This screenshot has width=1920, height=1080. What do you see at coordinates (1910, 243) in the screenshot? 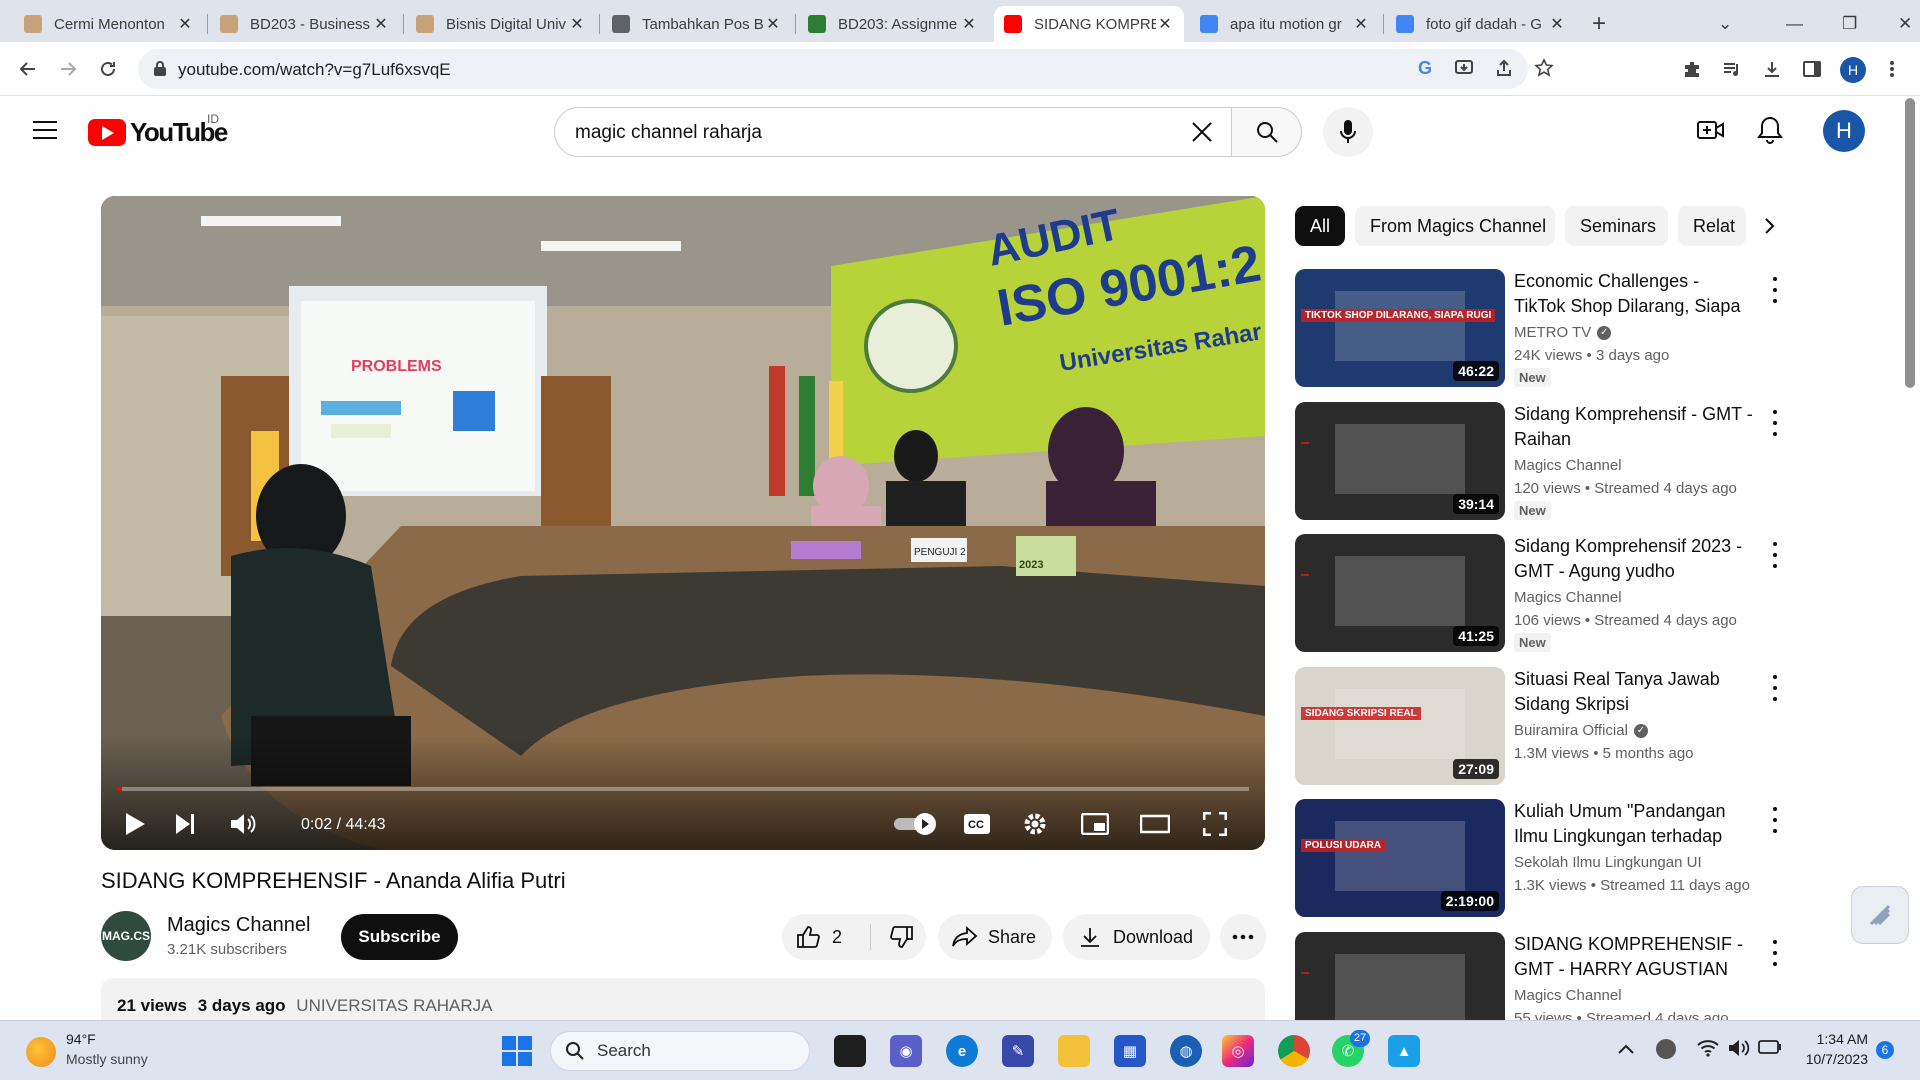
I see `page-scrollbar` at bounding box center [1910, 243].